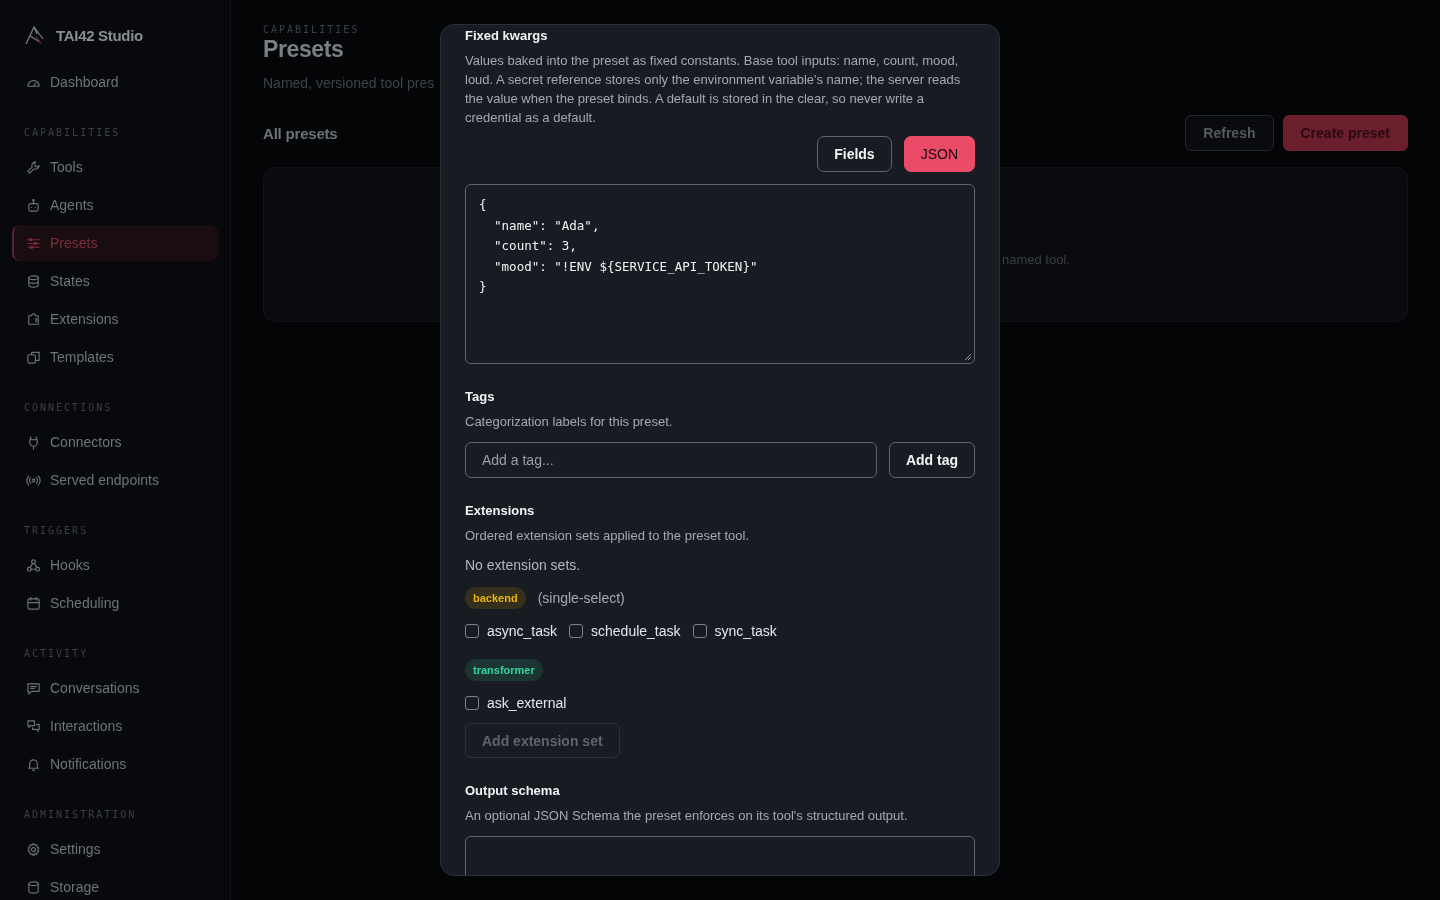 The image size is (1440, 900). Describe the element at coordinates (35, 35) in the screenshot. I see `logo-icon` at that location.